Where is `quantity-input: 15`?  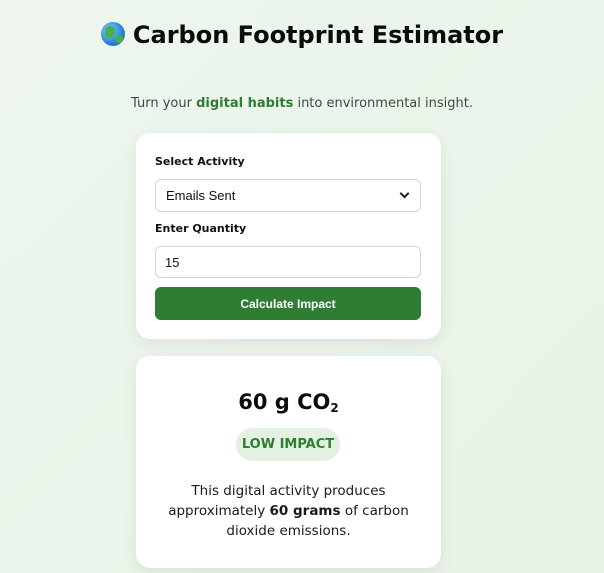
quantity-input: 15 is located at coordinates (288, 262).